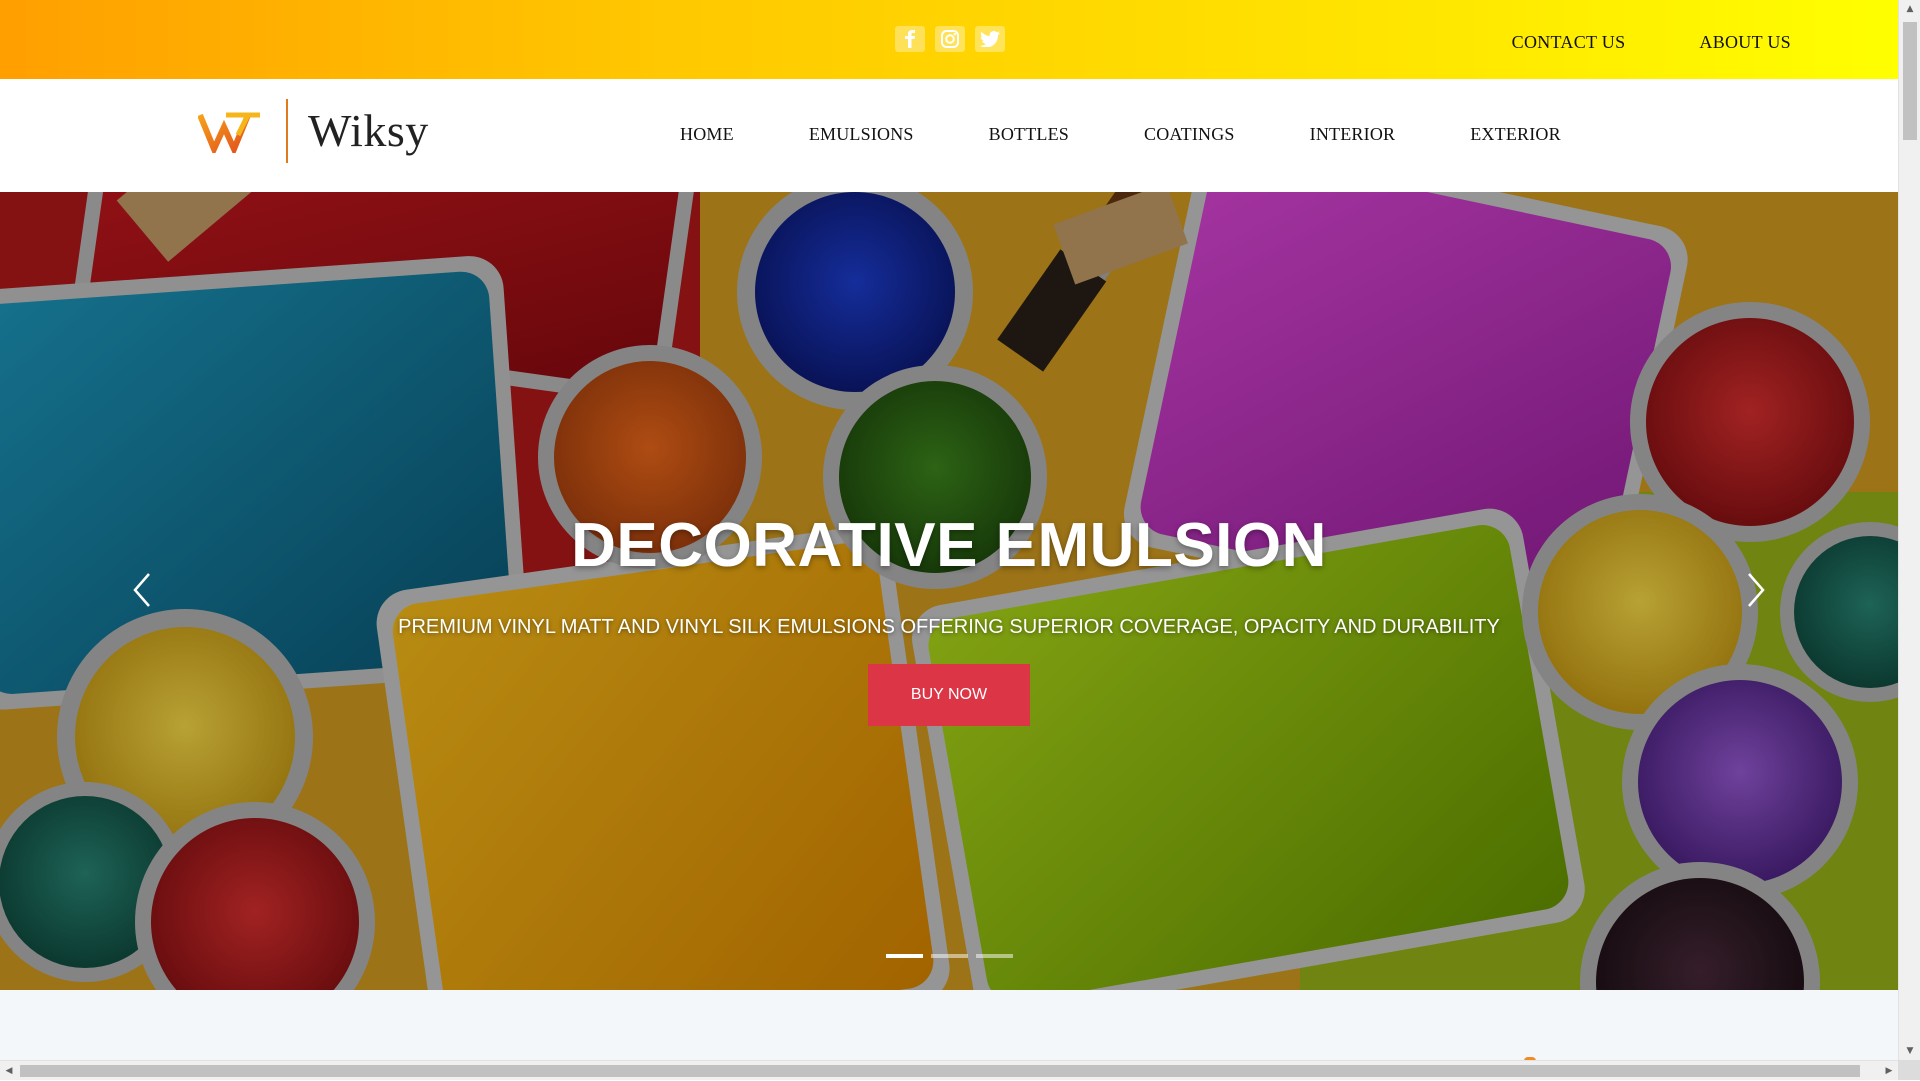  Describe the element at coordinates (1569, 42) in the screenshot. I see `contact-us-link: CONTACT US` at that location.